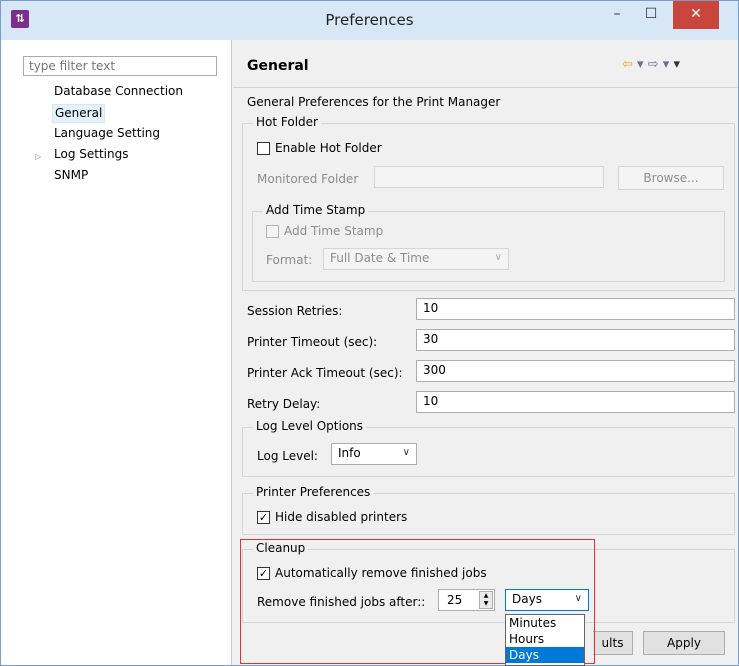 The height and width of the screenshot is (666, 739). Describe the element at coordinates (91, 154) in the screenshot. I see `tree-item-log-settings: Log Settings` at that location.